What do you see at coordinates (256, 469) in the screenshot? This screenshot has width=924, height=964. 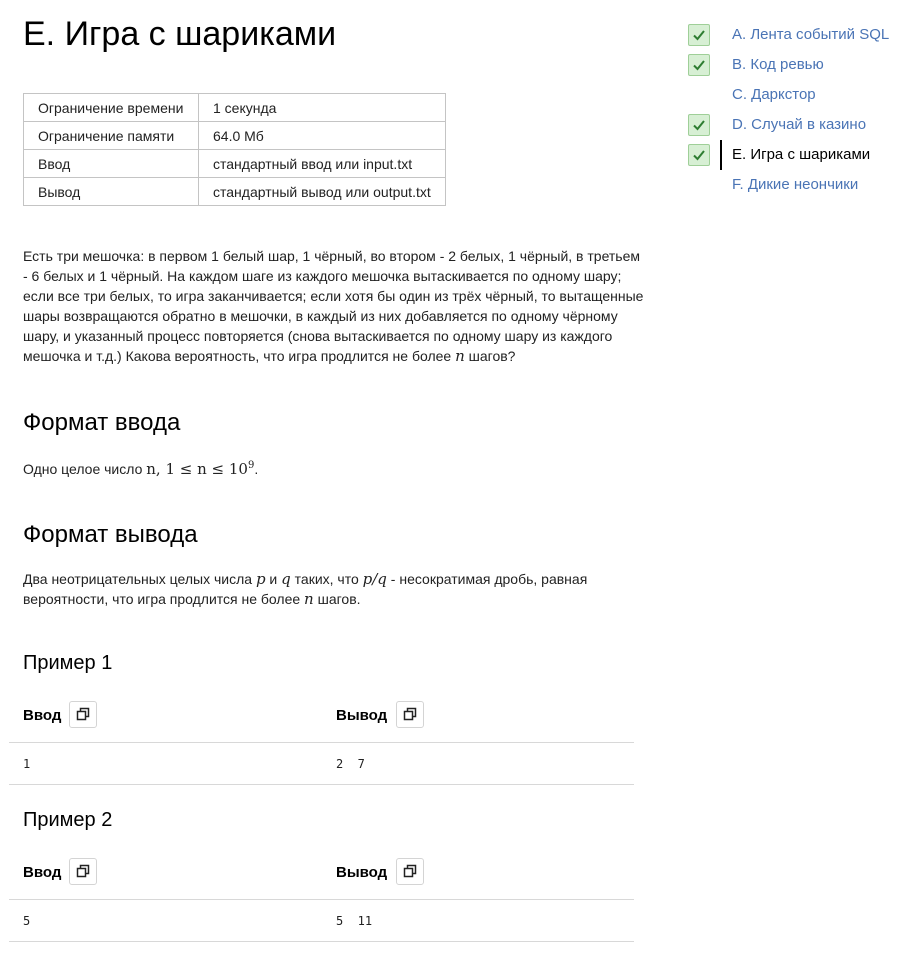 I see `input-format-end: .` at bounding box center [256, 469].